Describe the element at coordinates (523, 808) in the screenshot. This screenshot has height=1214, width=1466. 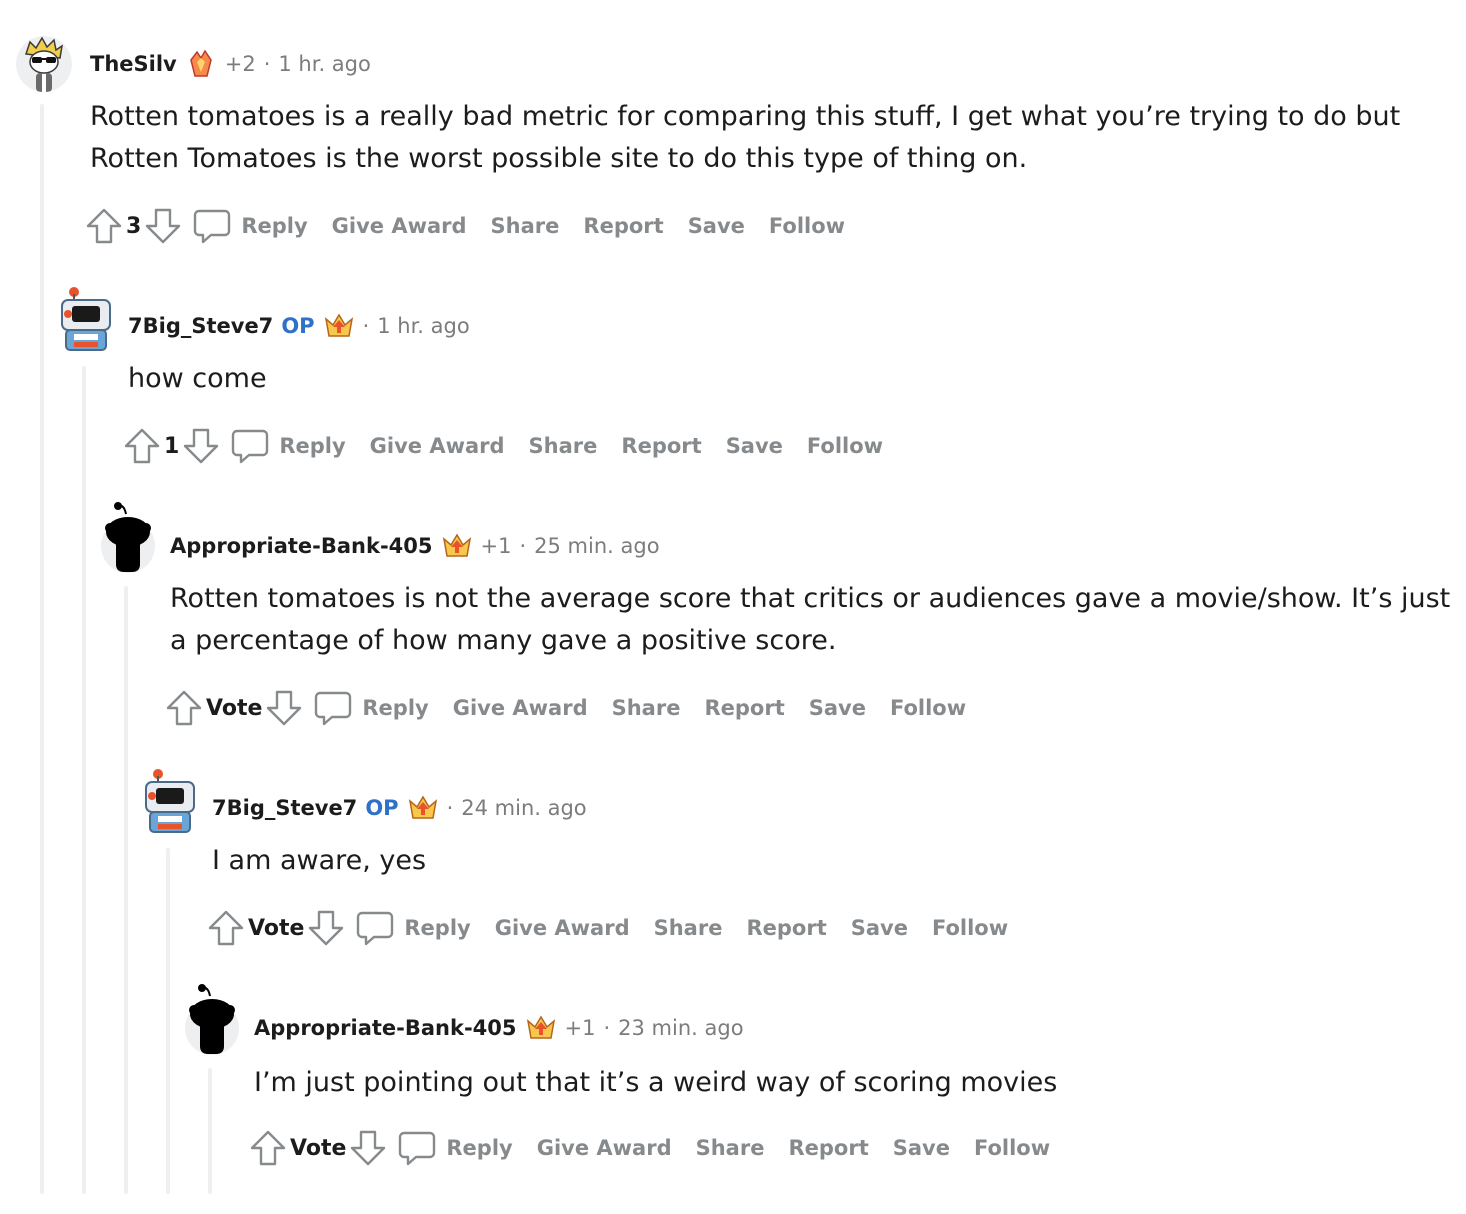
I see `timestamp: 24 min. ago` at that location.